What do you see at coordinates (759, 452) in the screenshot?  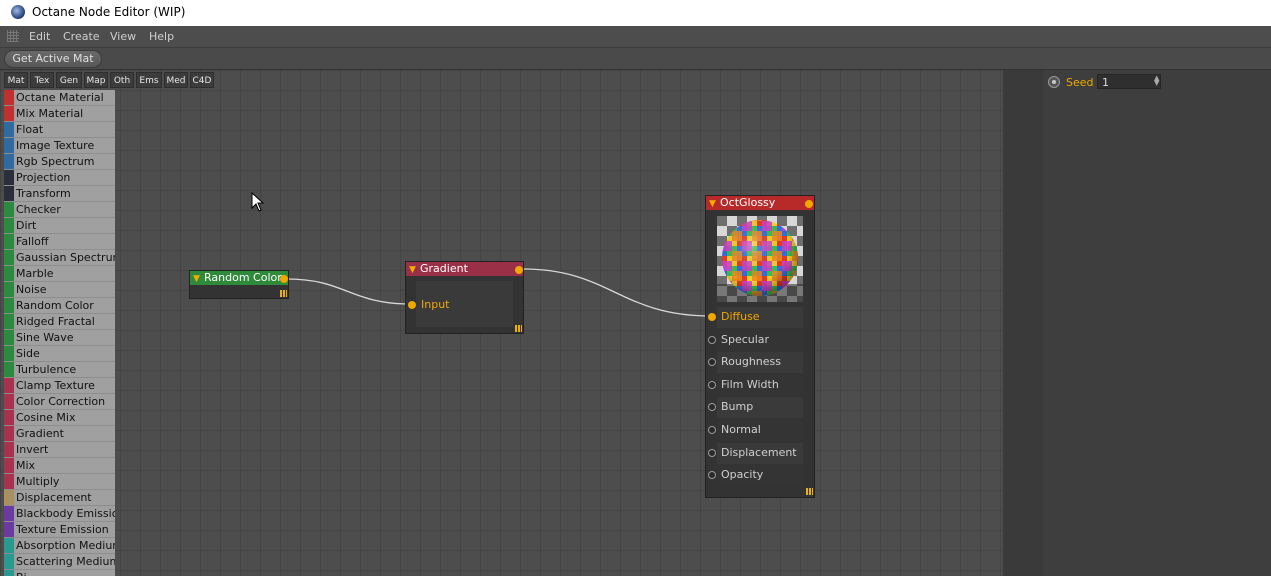 I see `input-label: Displacement` at bounding box center [759, 452].